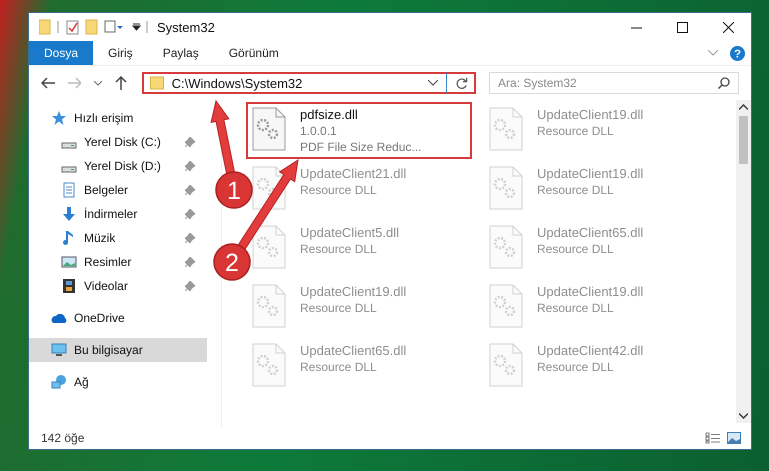 The width and height of the screenshot is (769, 471). Describe the element at coordinates (728, 27) in the screenshot. I see `close-icon` at that location.